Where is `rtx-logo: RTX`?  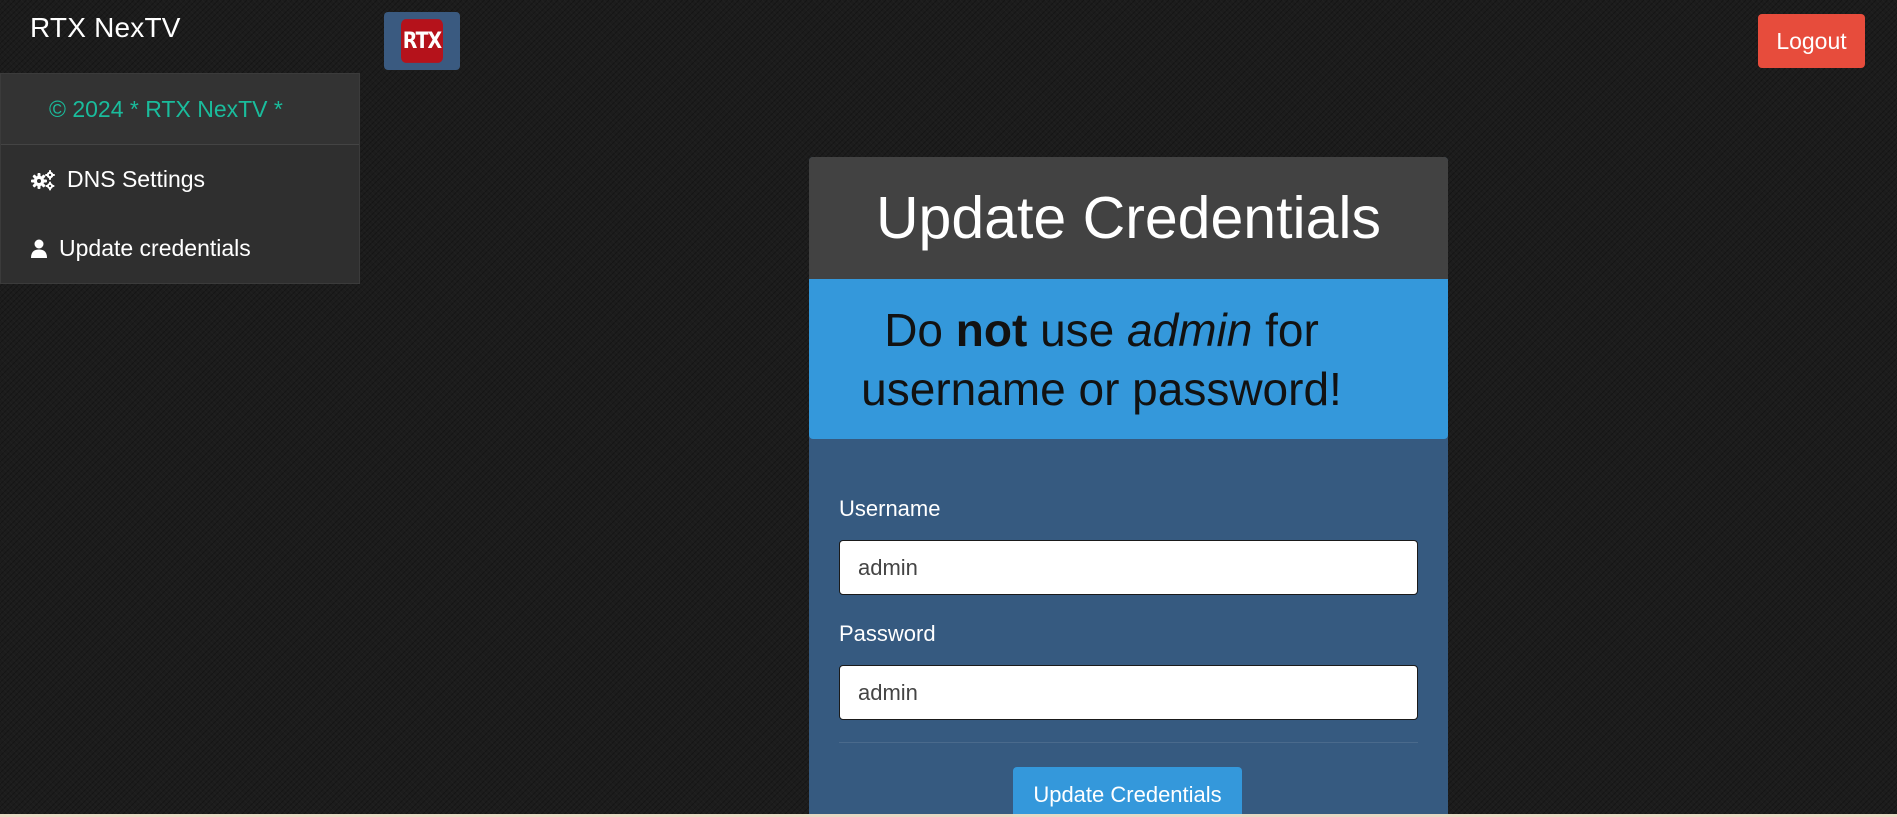 rtx-logo: RTX is located at coordinates (422, 41).